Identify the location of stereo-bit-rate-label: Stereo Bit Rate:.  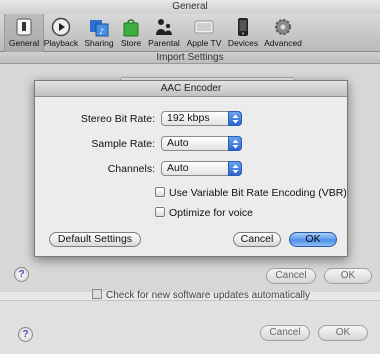
(117, 119).